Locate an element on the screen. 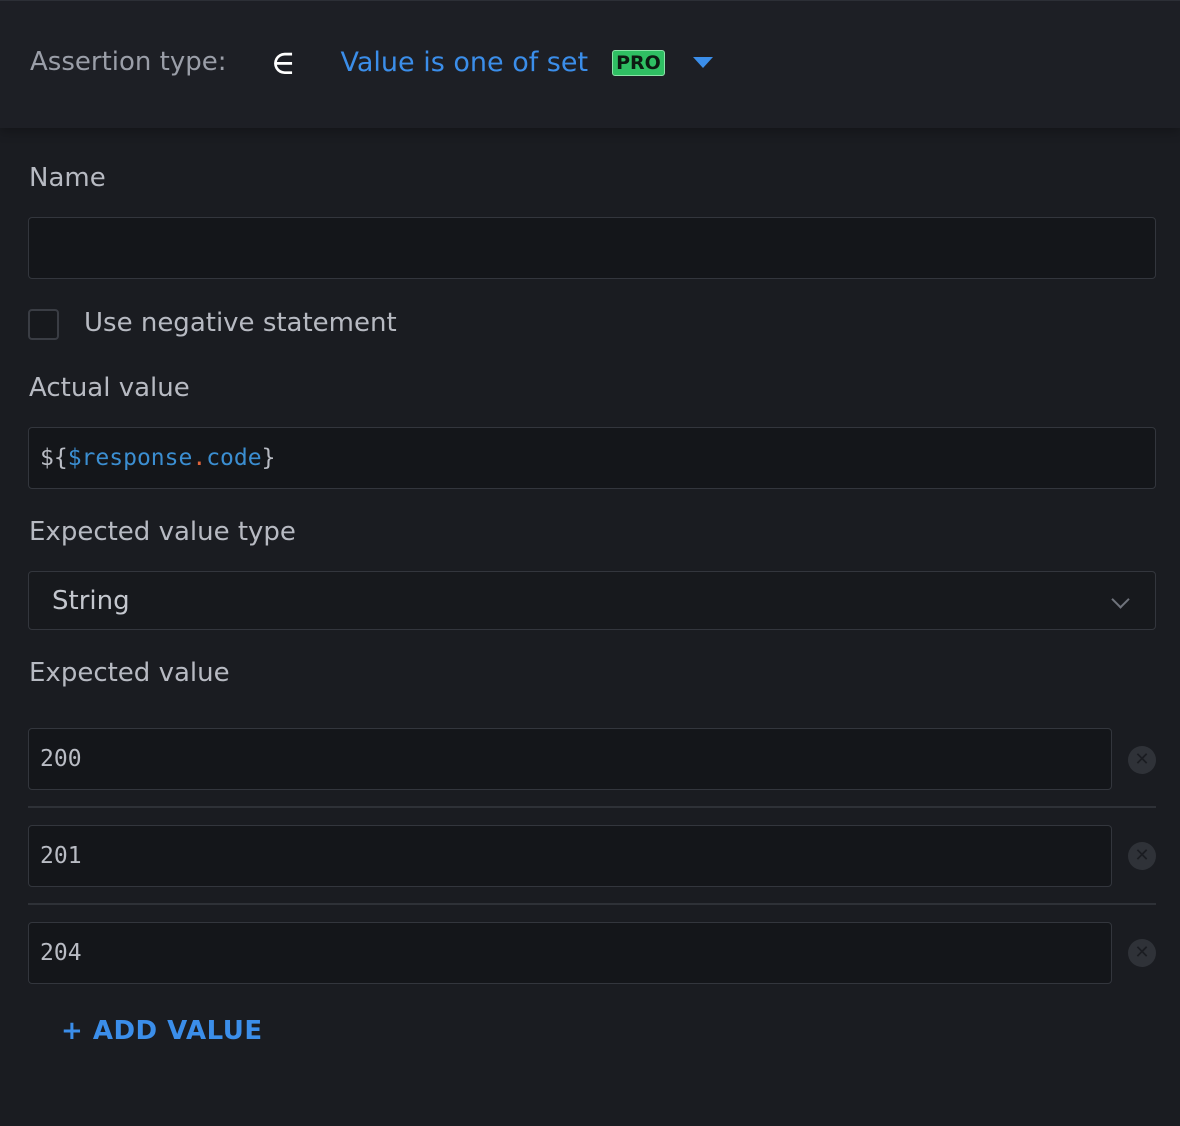  expected-value-input-3: 204 is located at coordinates (570, 953).